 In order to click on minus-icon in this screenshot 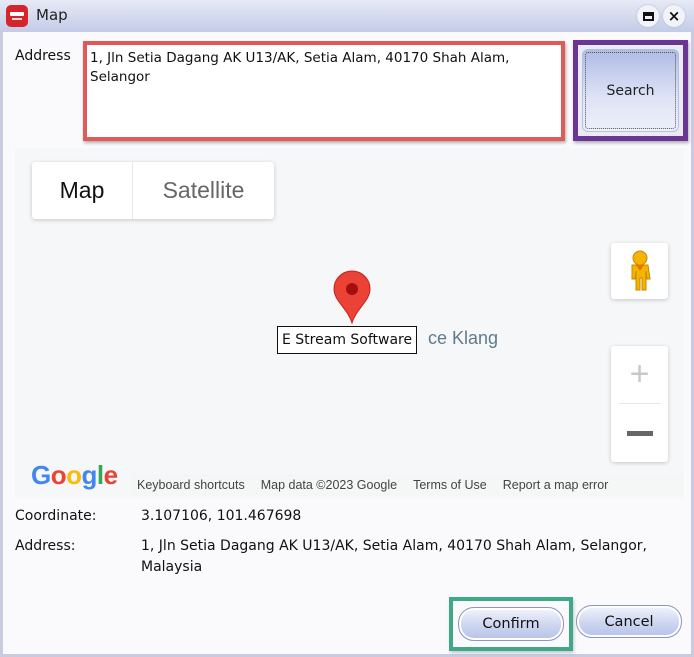, I will do `click(639, 433)`.